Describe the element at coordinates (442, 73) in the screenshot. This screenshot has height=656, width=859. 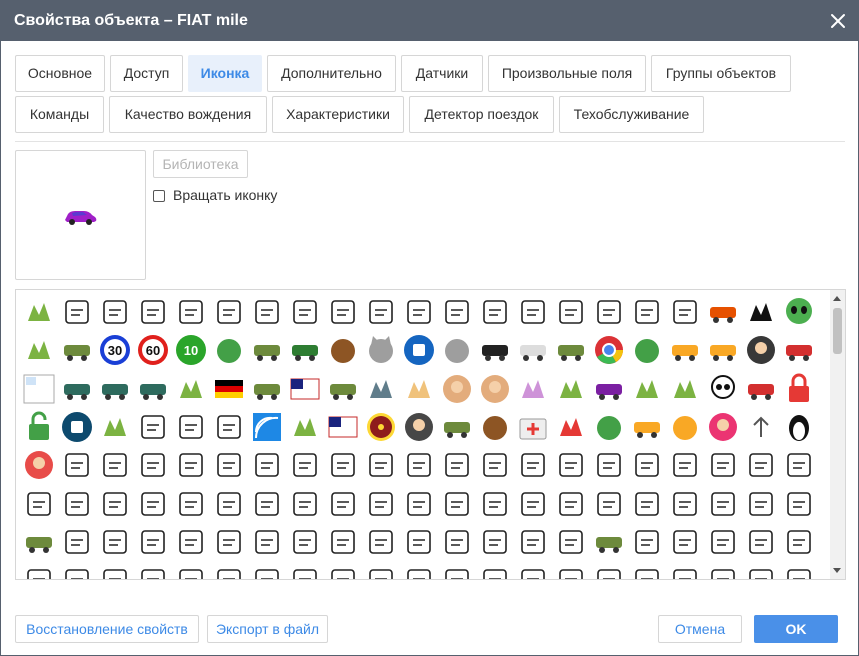
I see `tab-sensors: Датчики` at that location.